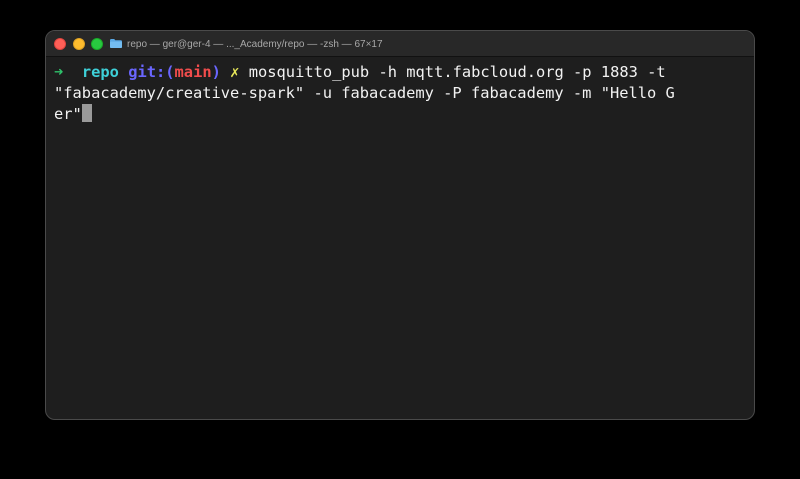 This screenshot has width=800, height=479. I want to click on prompt-git-close: ), so click(216, 72).